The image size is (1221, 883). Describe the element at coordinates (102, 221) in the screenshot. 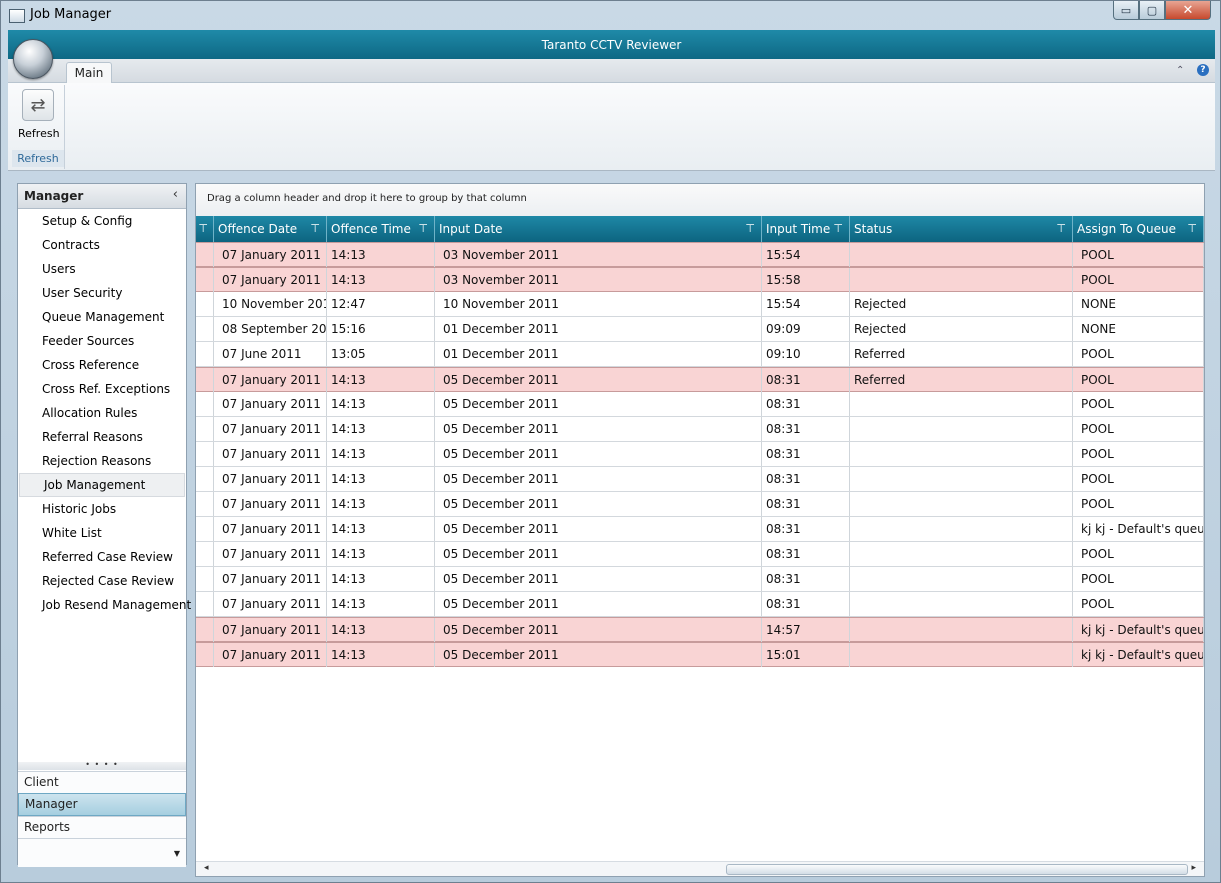

I see `sidebar-item-setup-config: Setup & Config` at that location.